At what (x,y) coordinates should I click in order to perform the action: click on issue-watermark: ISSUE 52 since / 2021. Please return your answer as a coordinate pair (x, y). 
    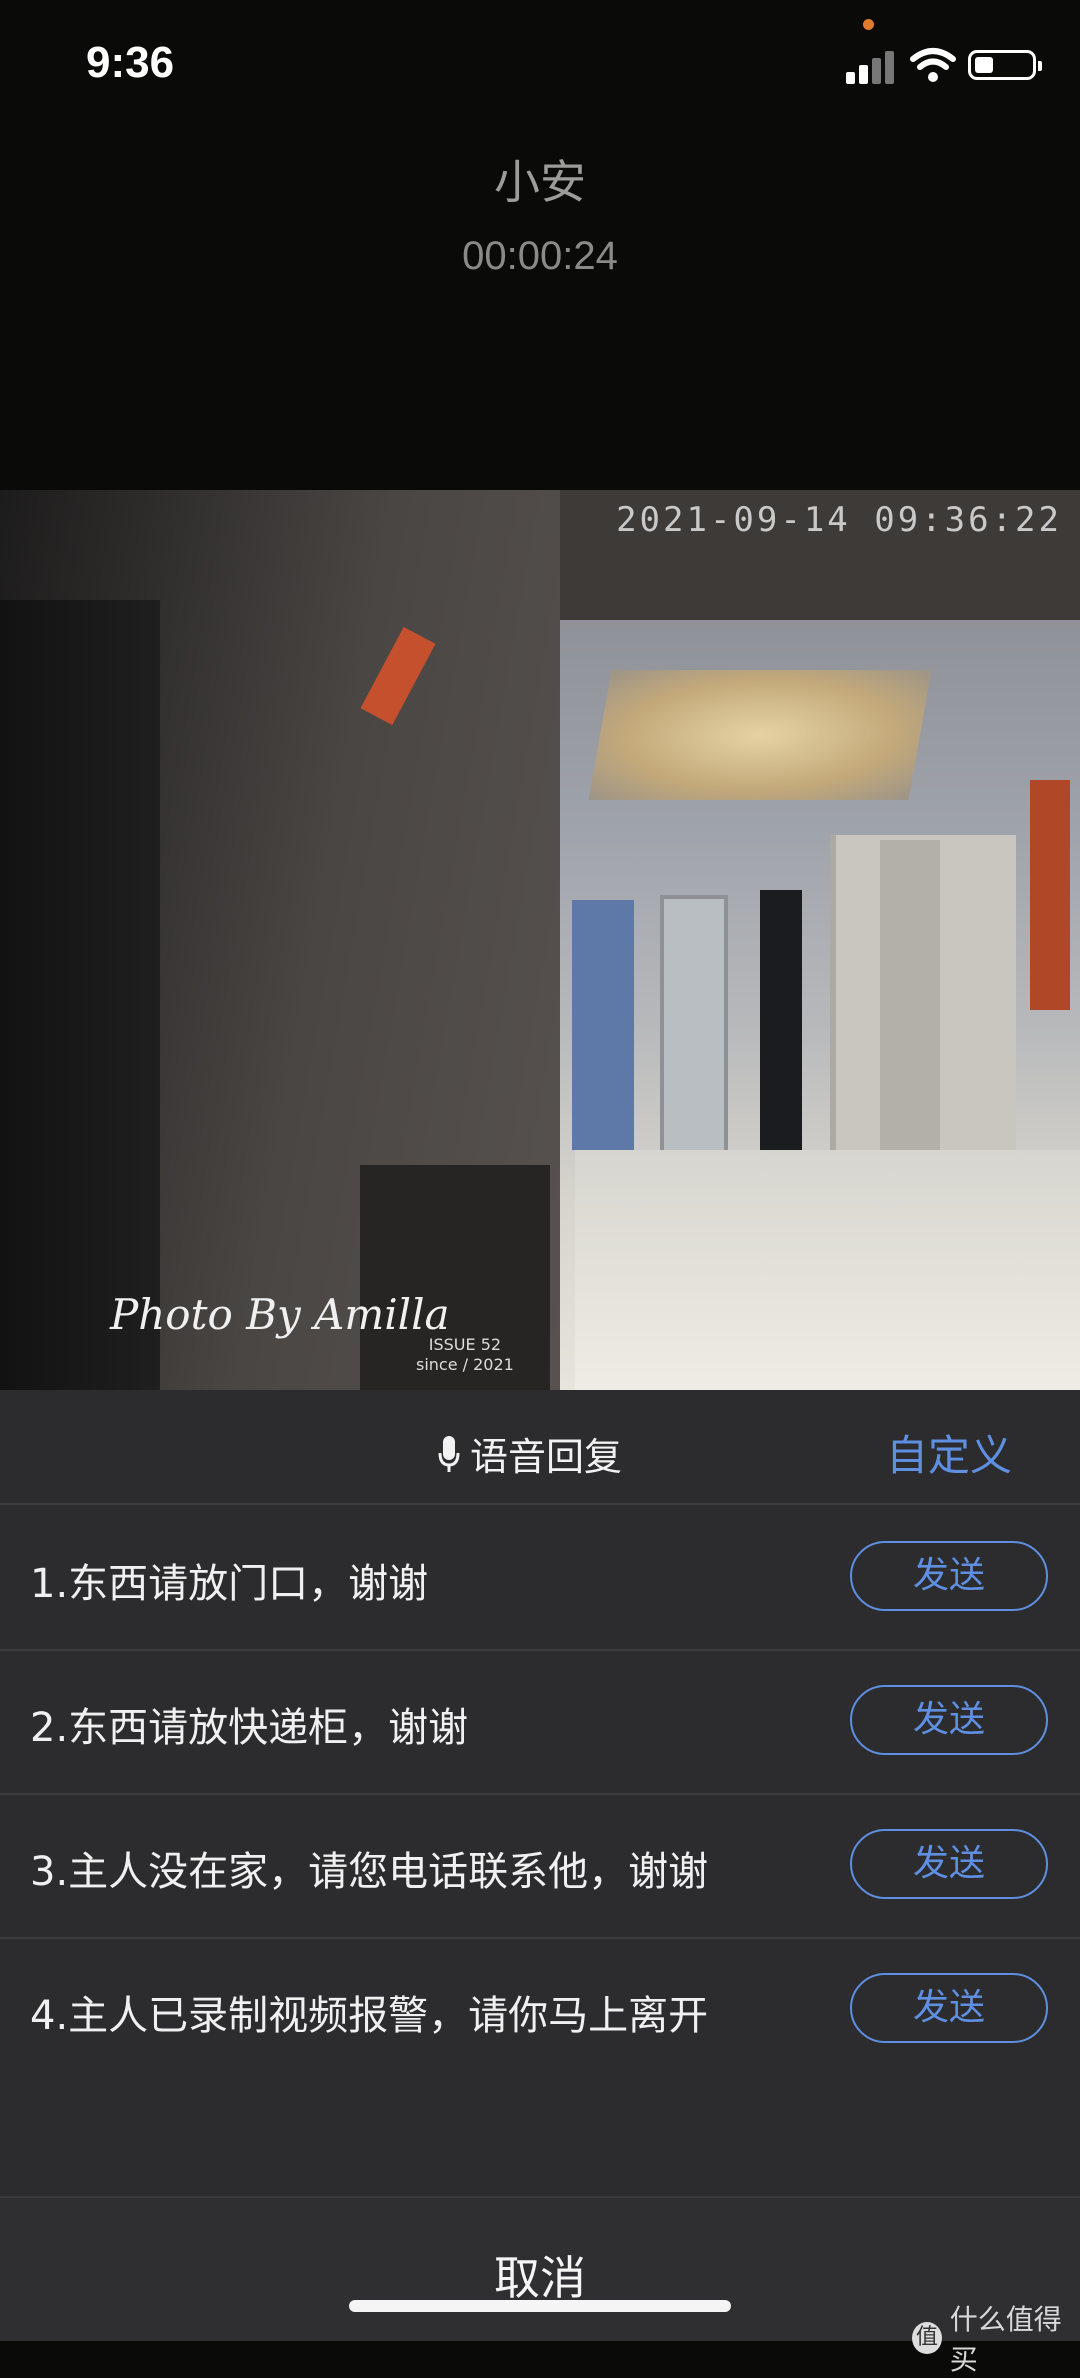
    Looking at the image, I should click on (465, 1355).